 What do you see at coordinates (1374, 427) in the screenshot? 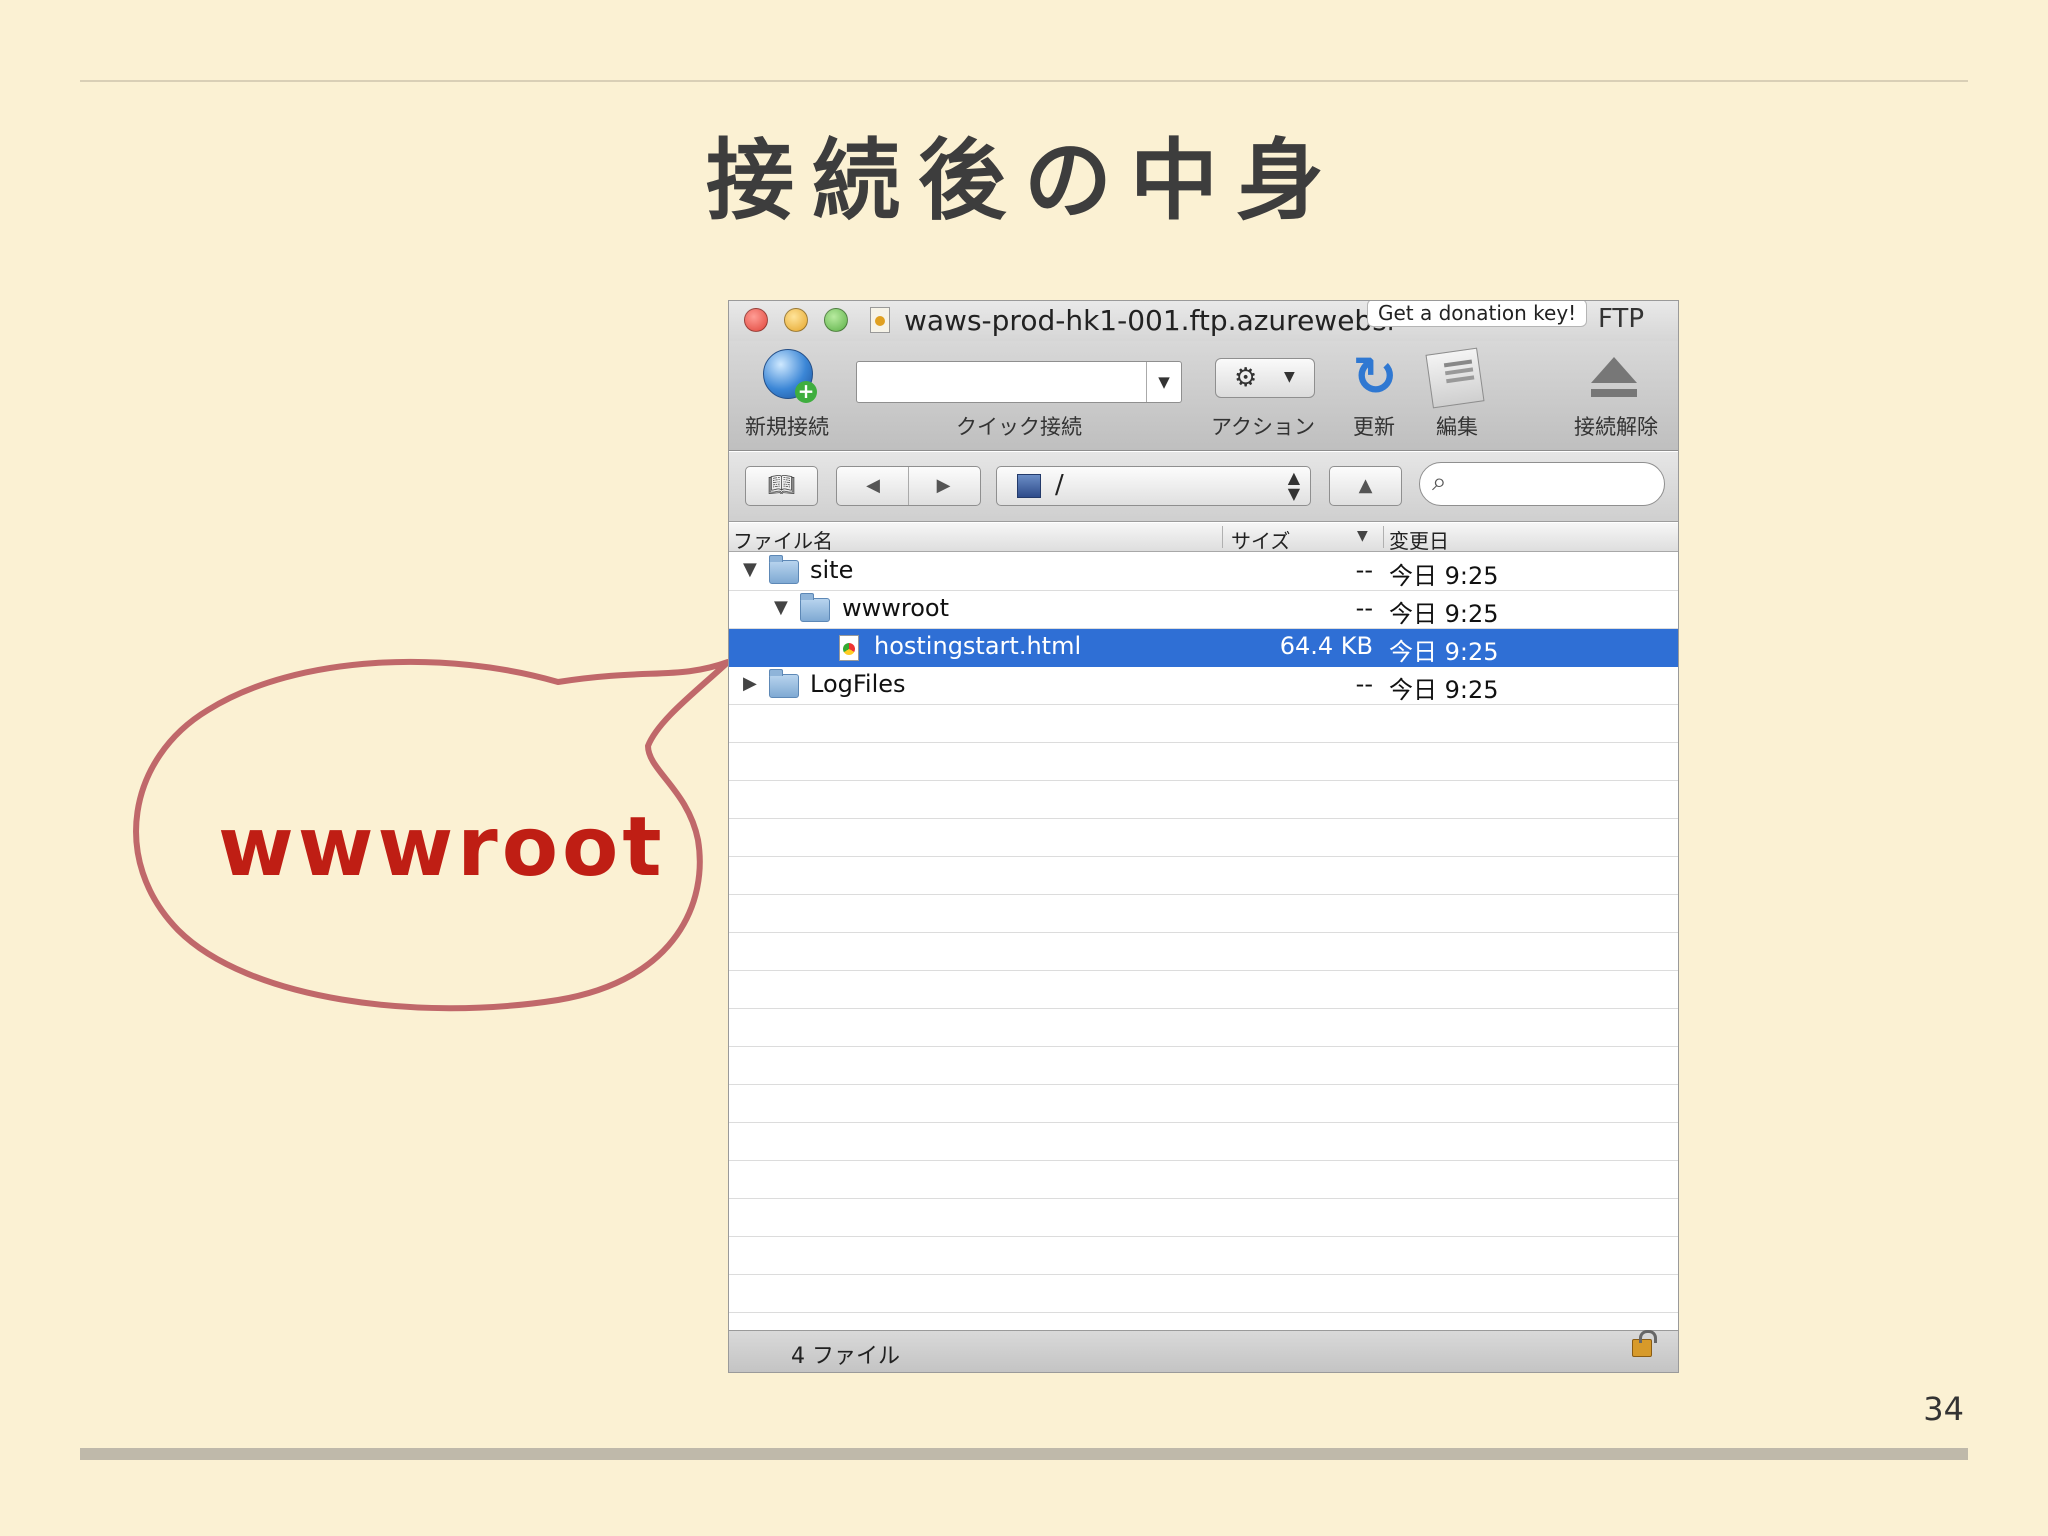
I see `refresh-label: 更新` at bounding box center [1374, 427].